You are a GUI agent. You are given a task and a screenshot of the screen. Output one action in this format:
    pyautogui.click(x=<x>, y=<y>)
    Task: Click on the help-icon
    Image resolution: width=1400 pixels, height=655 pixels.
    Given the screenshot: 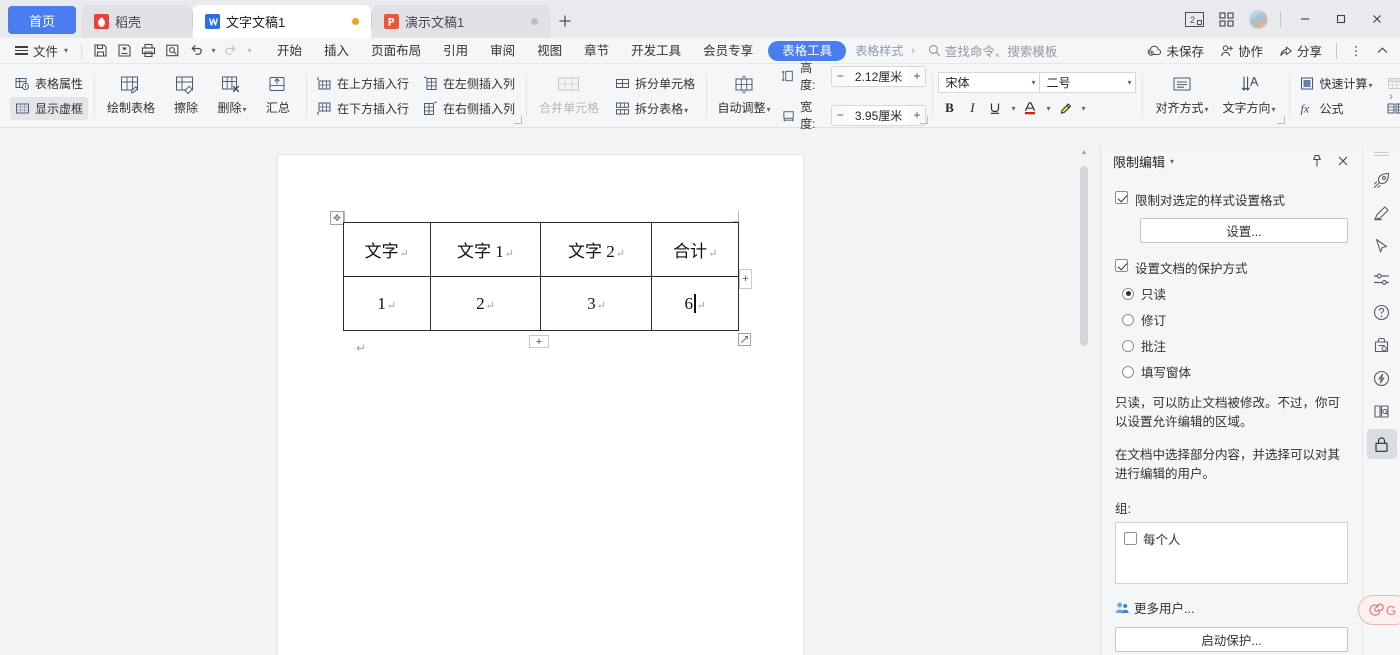 What is the action you would take?
    pyautogui.click(x=1382, y=312)
    